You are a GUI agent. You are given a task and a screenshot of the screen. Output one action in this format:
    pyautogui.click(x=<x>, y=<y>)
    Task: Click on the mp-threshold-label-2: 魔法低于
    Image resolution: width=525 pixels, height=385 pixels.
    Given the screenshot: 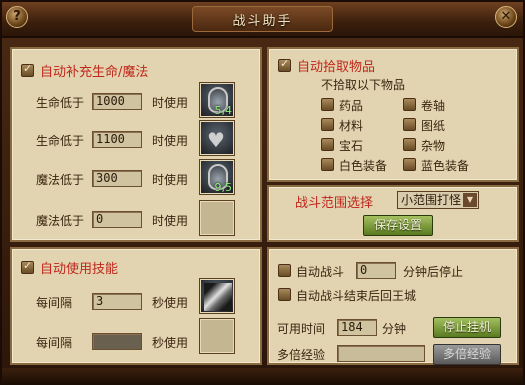 What is the action you would take?
    pyautogui.click(x=60, y=221)
    